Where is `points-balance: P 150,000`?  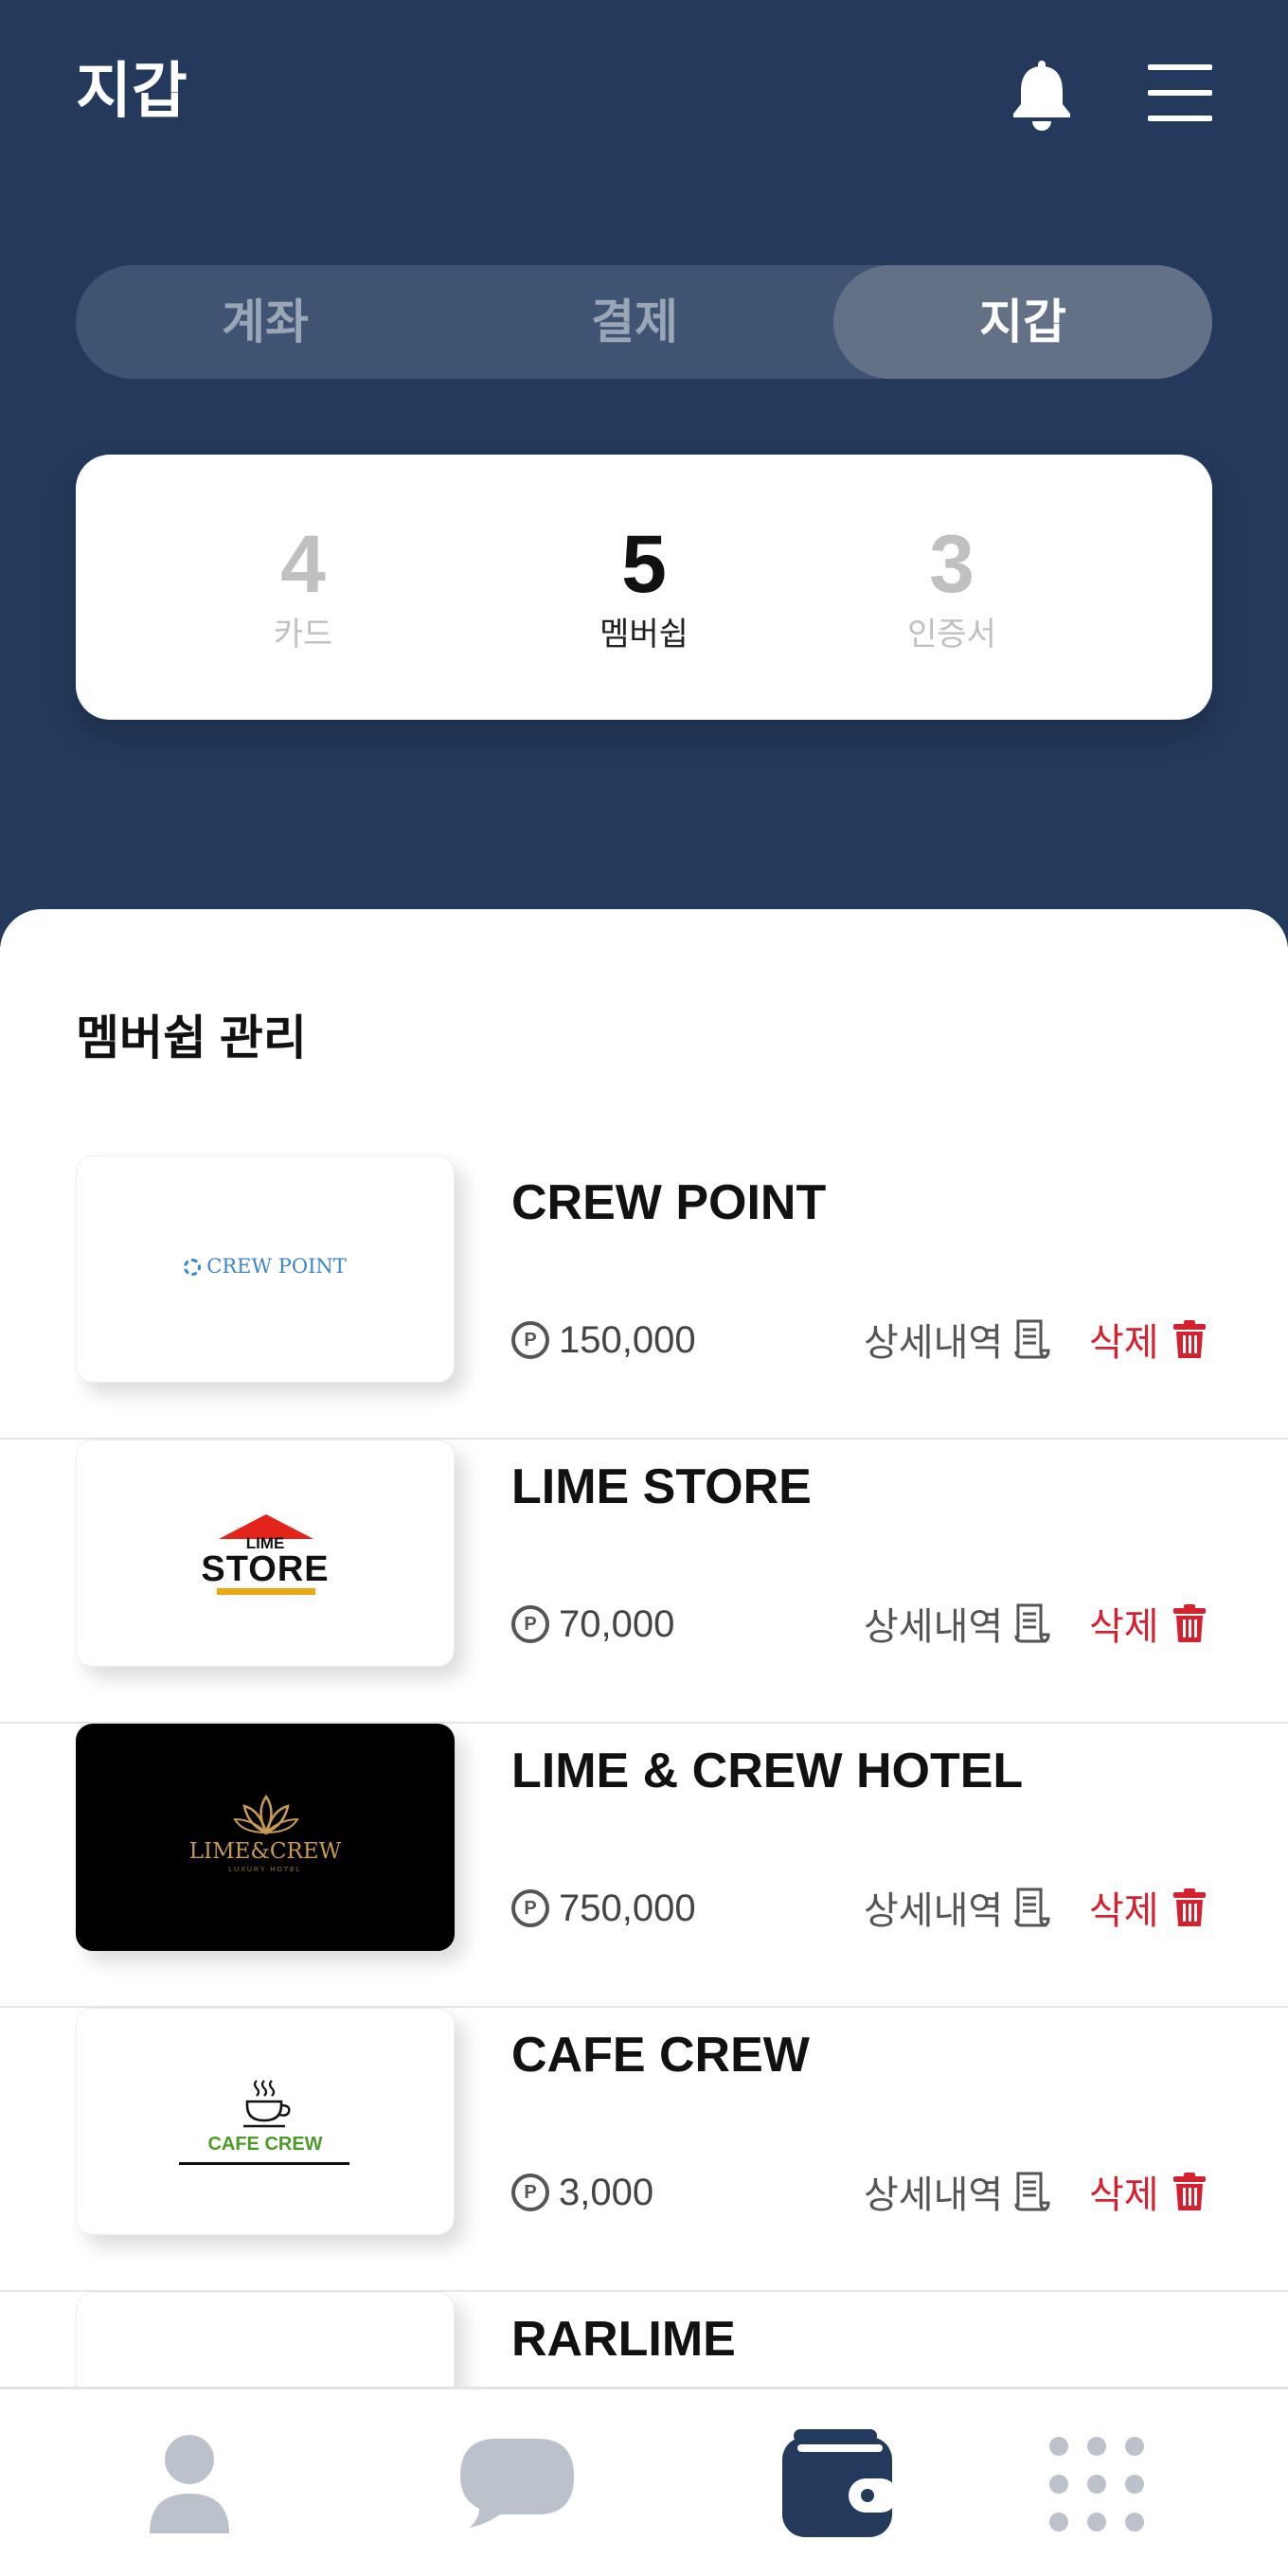 points-balance: P 150,000 is located at coordinates (603, 1340).